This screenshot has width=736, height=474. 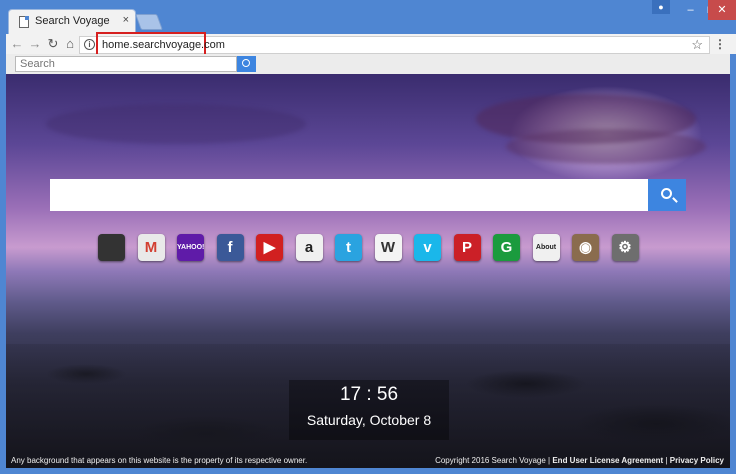 What do you see at coordinates (230, 247) in the screenshot?
I see `facebook-icon: f` at bounding box center [230, 247].